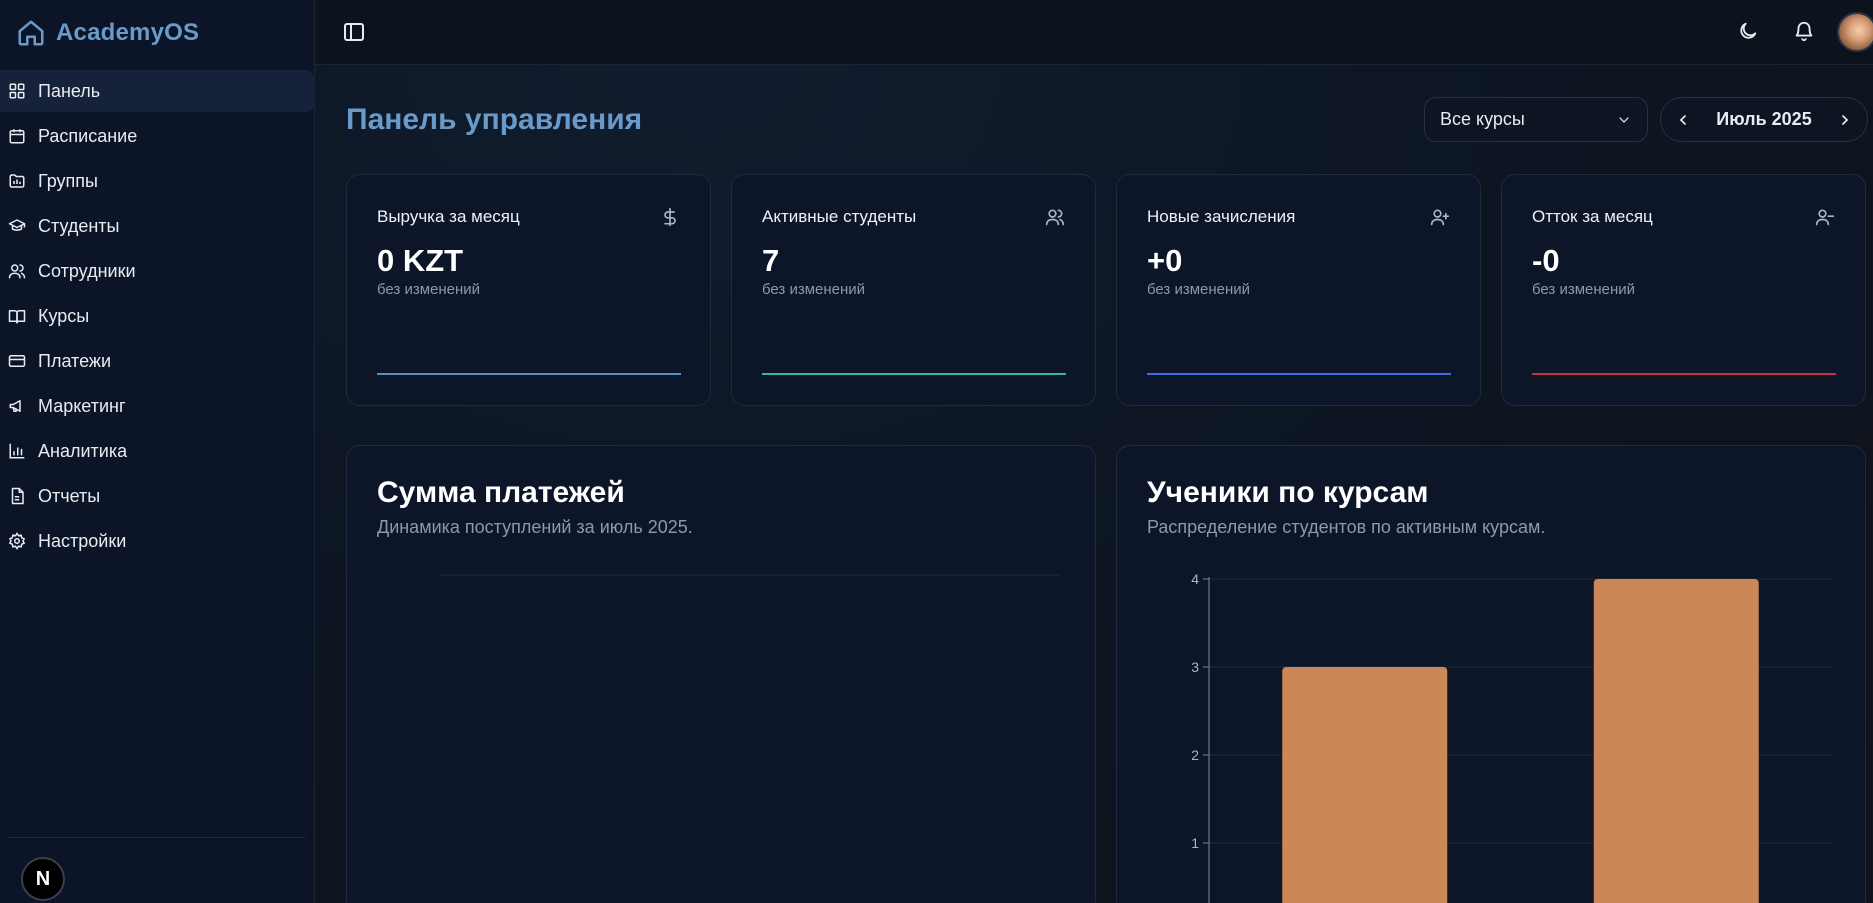  Describe the element at coordinates (1195, 579) in the screenshot. I see `y-tick-label: 4` at that location.